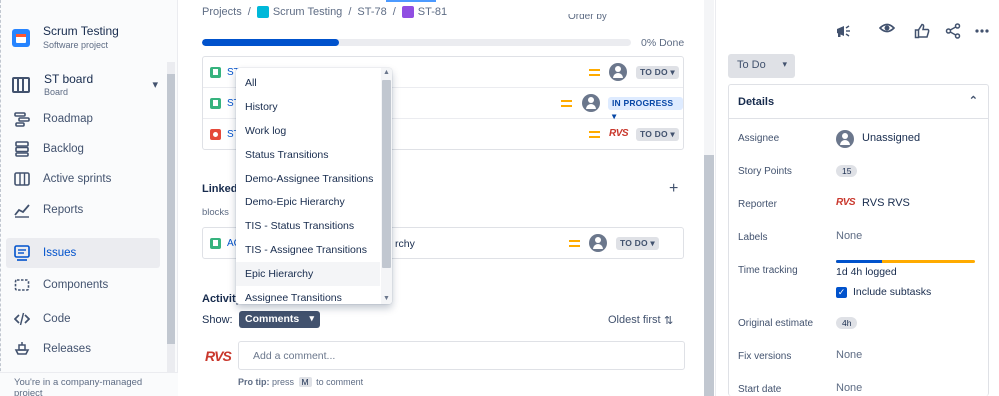  Describe the element at coordinates (973, 100) in the screenshot. I see `chevron-up-icon: ⌃` at that location.